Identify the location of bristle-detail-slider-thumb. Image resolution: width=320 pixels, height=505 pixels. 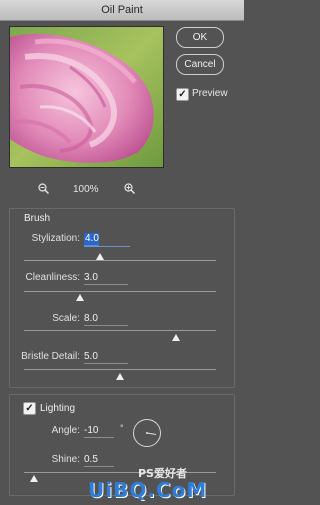
(120, 376).